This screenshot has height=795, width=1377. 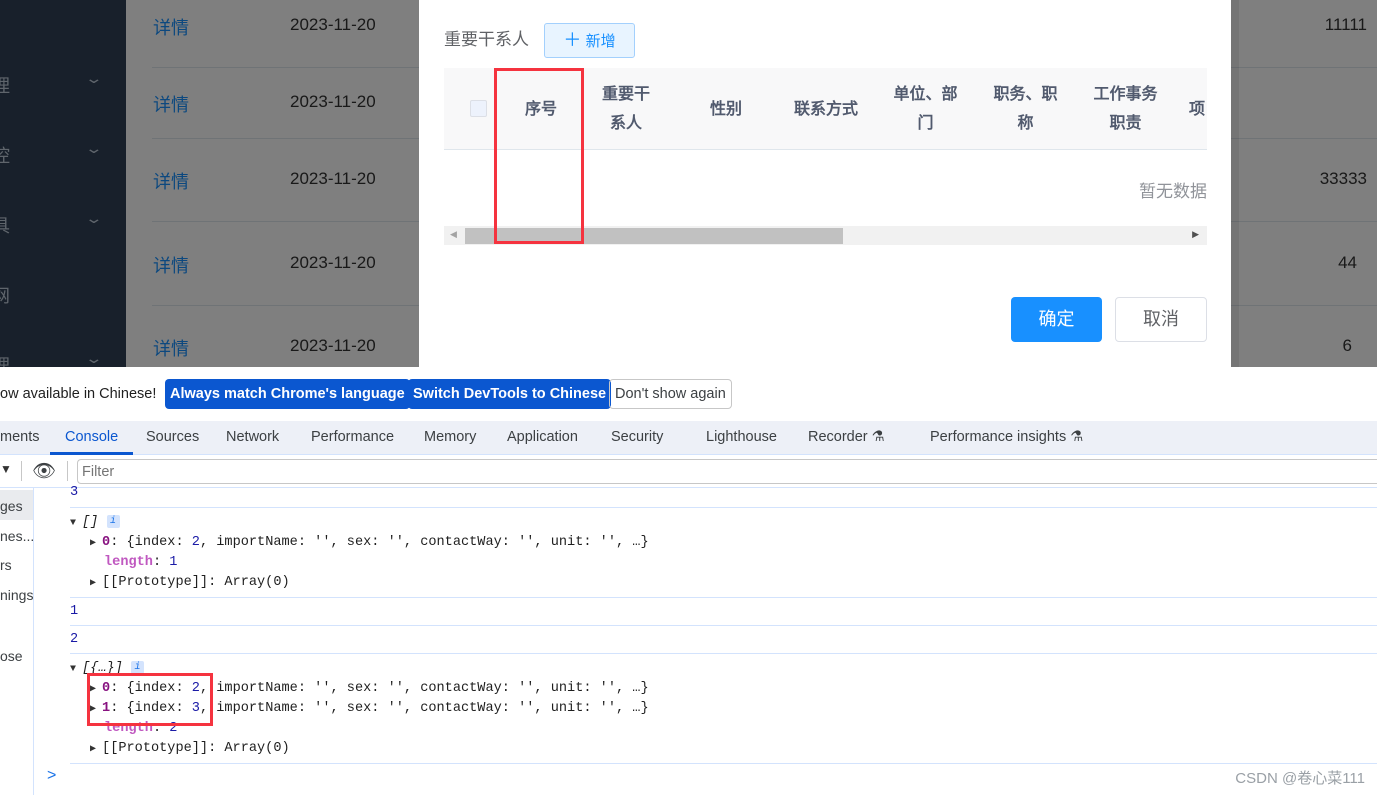 What do you see at coordinates (600, 41) in the screenshot?
I see `add-button-label: 新增` at bounding box center [600, 41].